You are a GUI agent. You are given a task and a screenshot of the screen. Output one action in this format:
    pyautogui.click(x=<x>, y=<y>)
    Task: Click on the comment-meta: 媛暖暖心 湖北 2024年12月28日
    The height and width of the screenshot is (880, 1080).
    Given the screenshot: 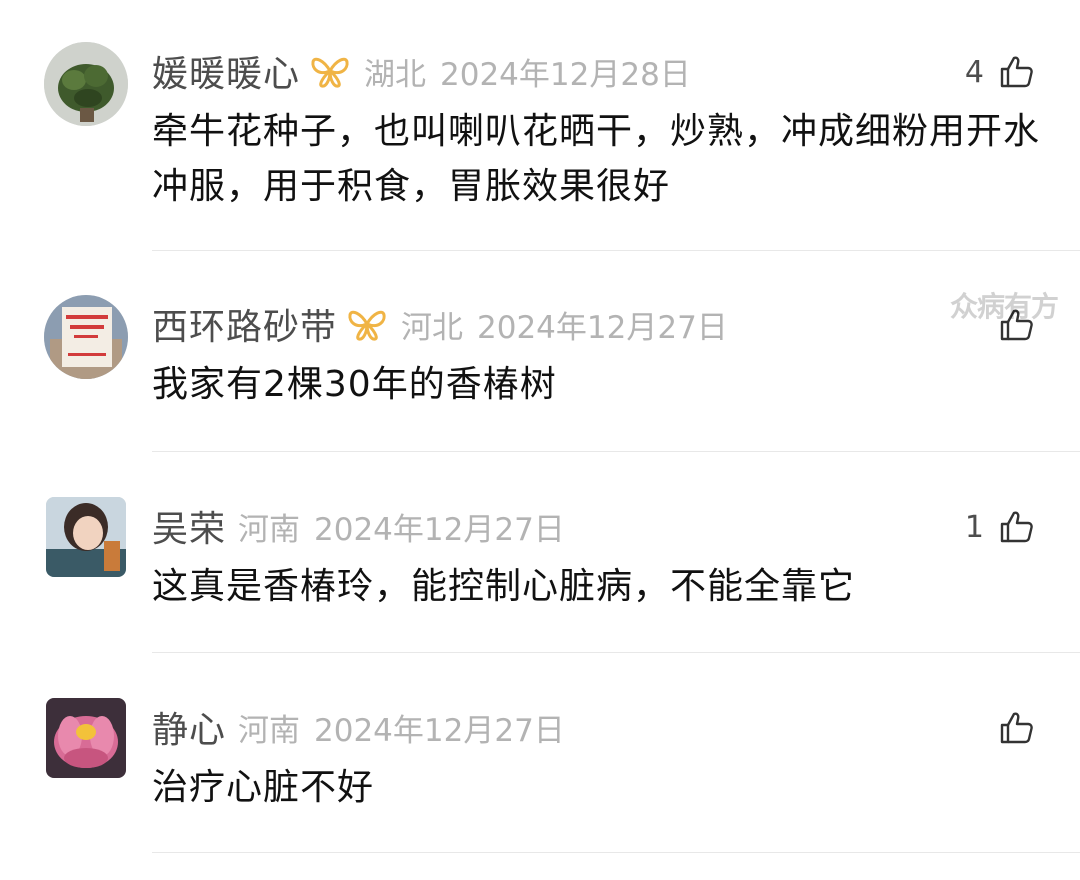 What is the action you would take?
    pyautogui.click(x=421, y=71)
    